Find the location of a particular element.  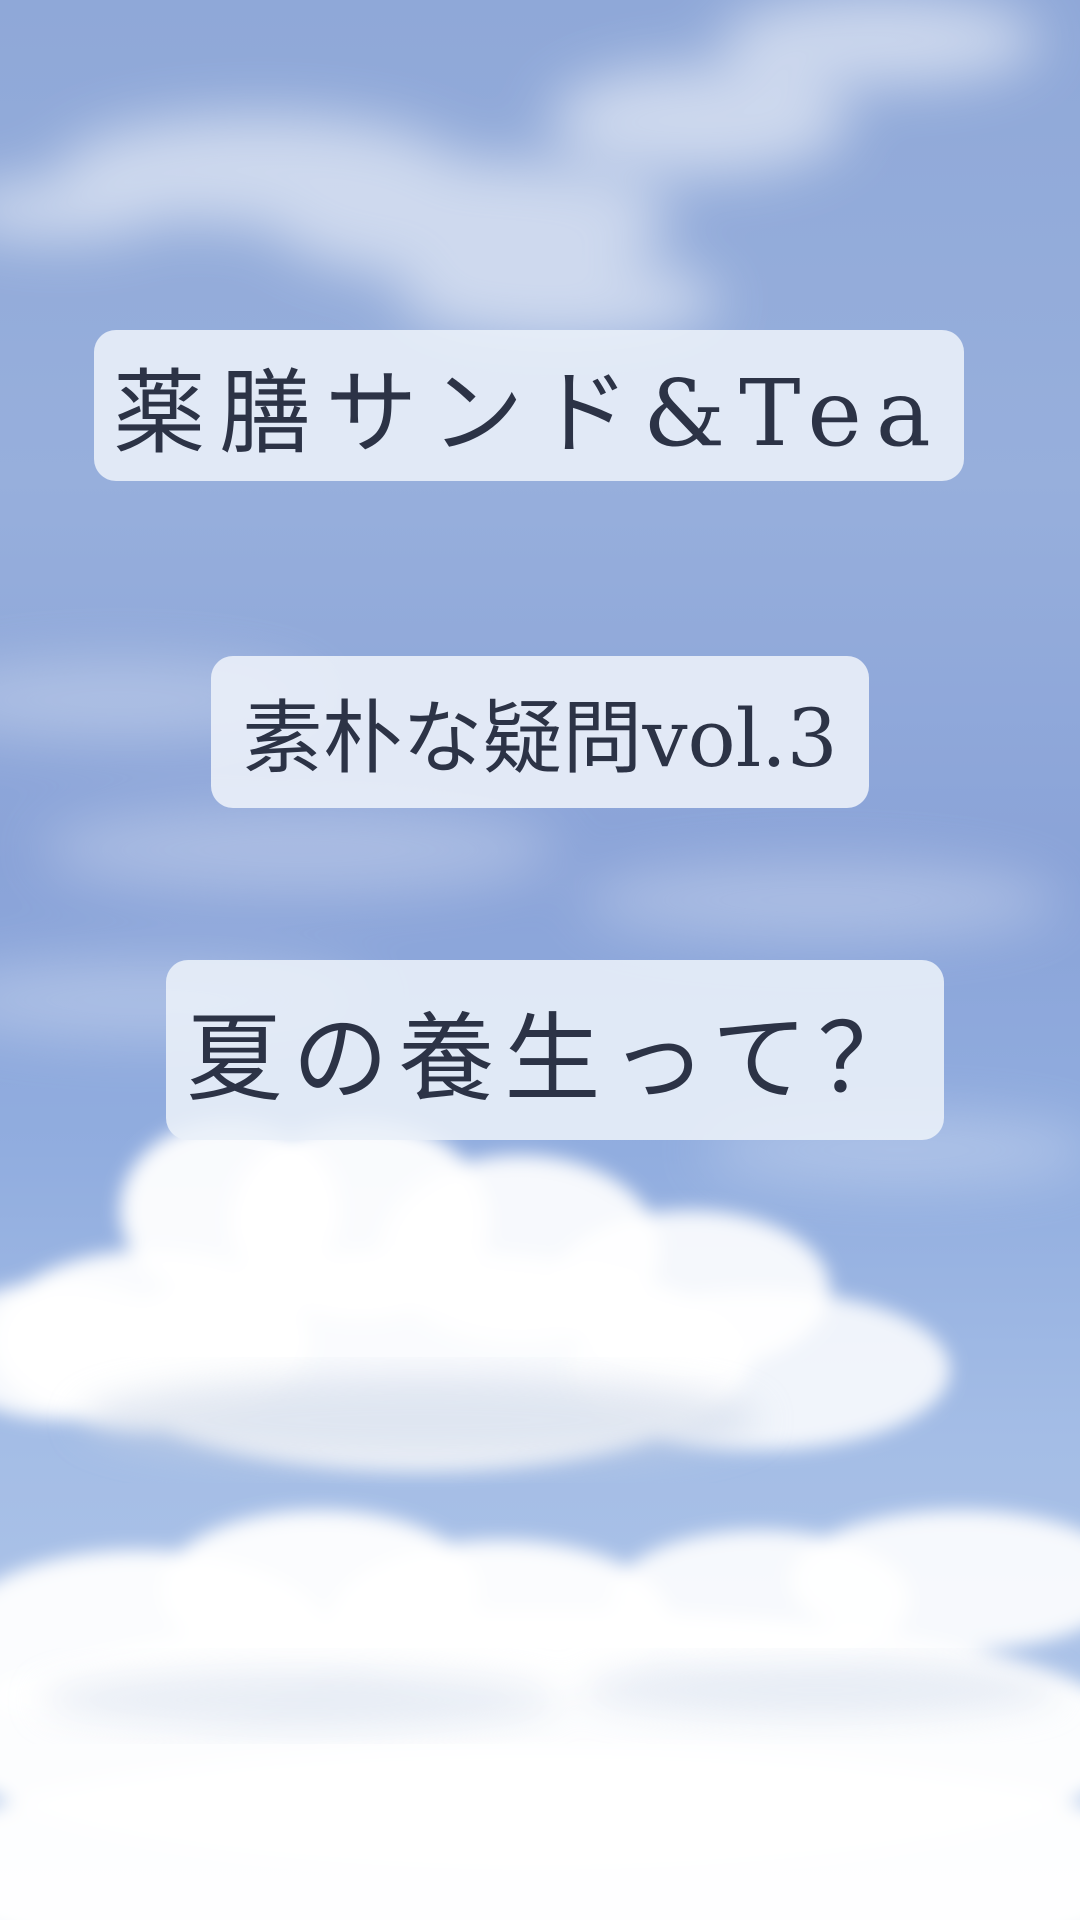

question-box: 夏の養生って？ is located at coordinates (555, 1050).